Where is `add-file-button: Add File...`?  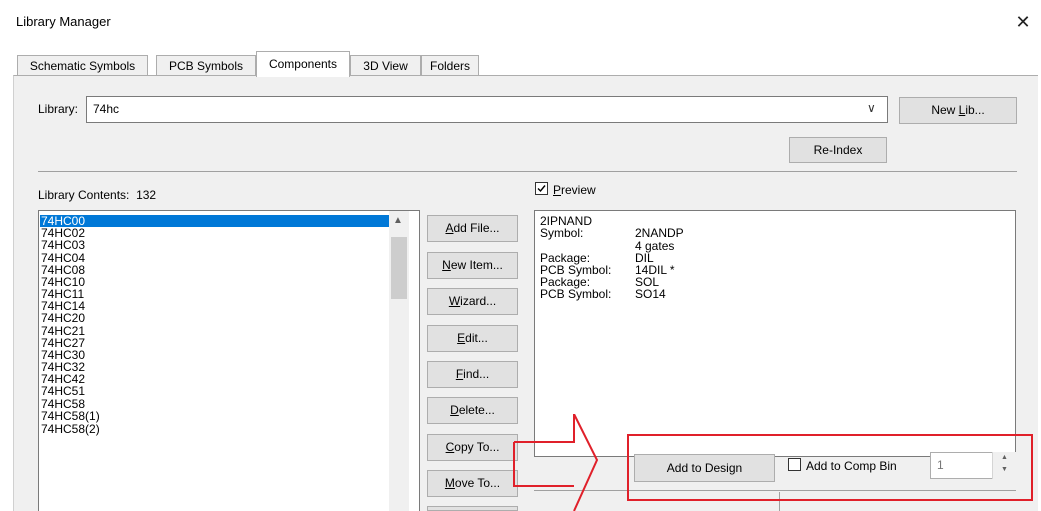
add-file-button: Add File... is located at coordinates (472, 228).